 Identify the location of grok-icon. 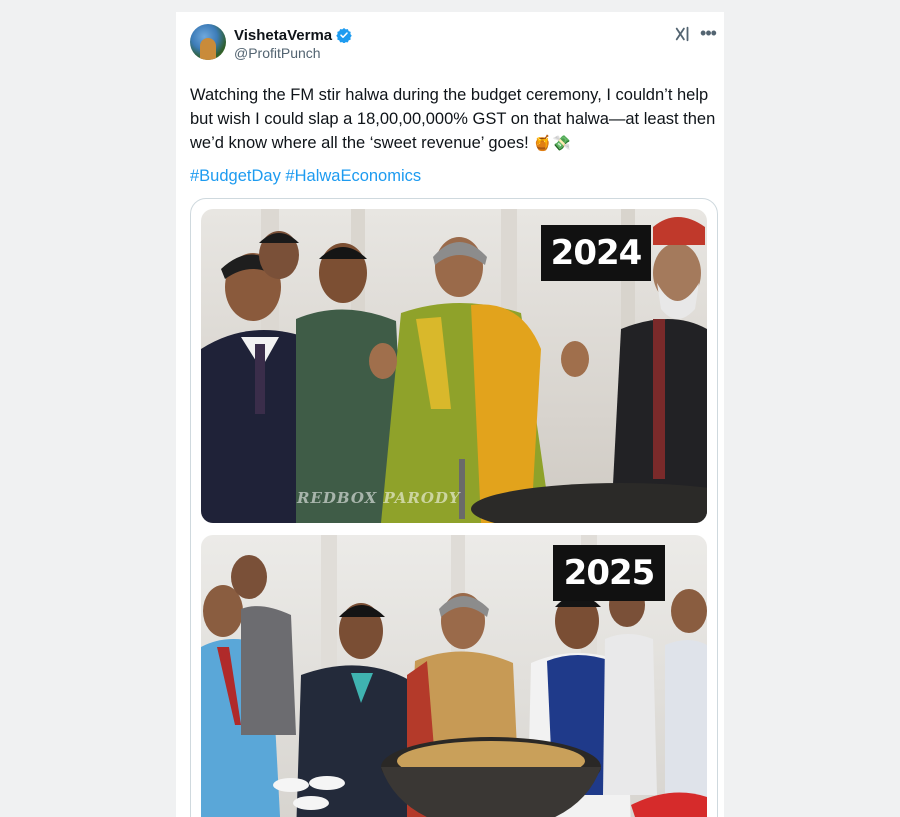
(683, 34).